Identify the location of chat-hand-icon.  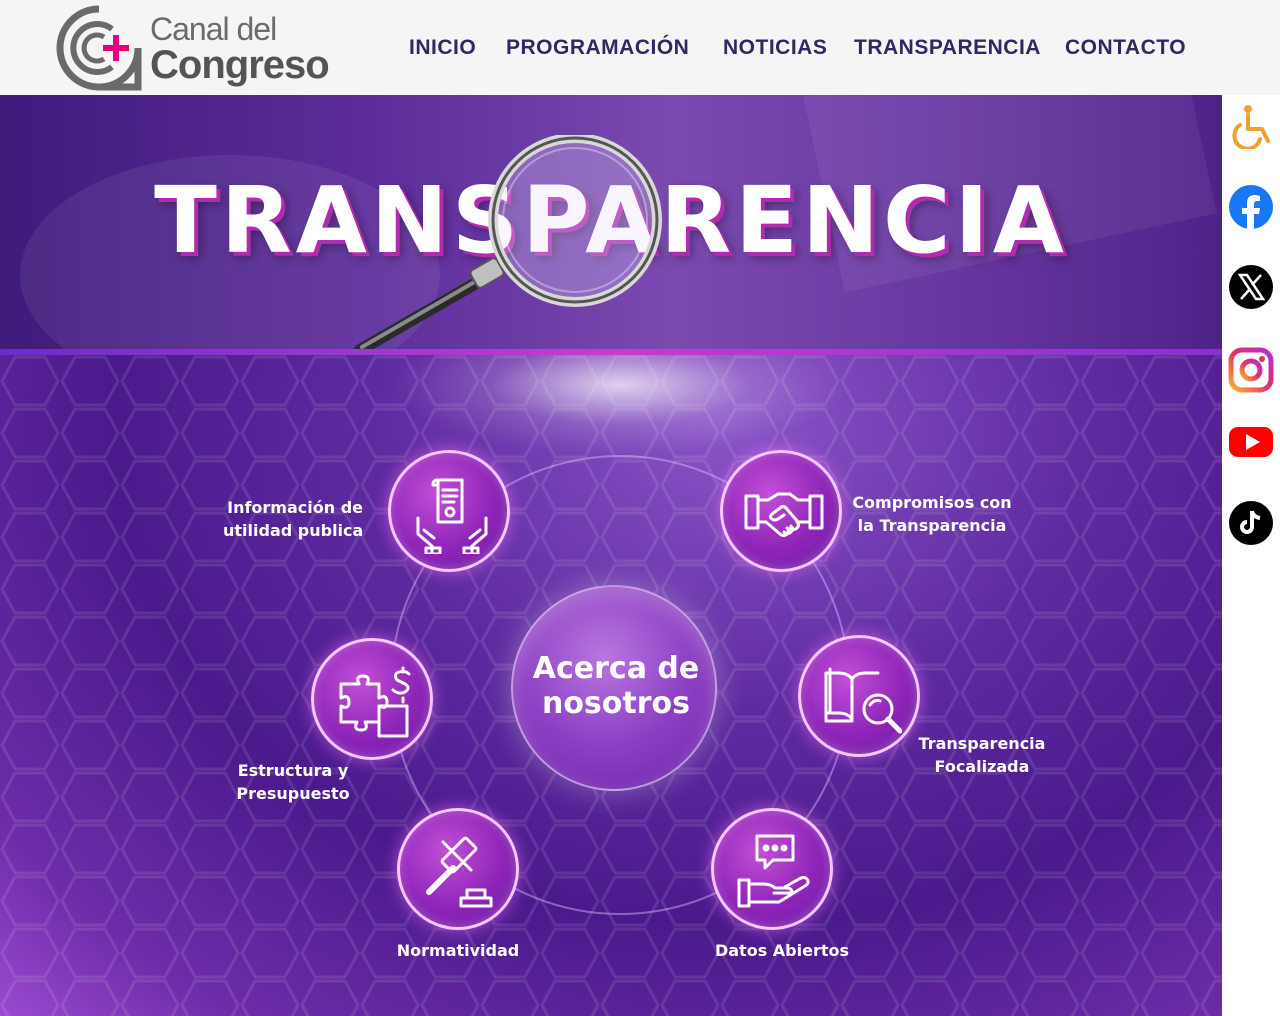
(773, 871).